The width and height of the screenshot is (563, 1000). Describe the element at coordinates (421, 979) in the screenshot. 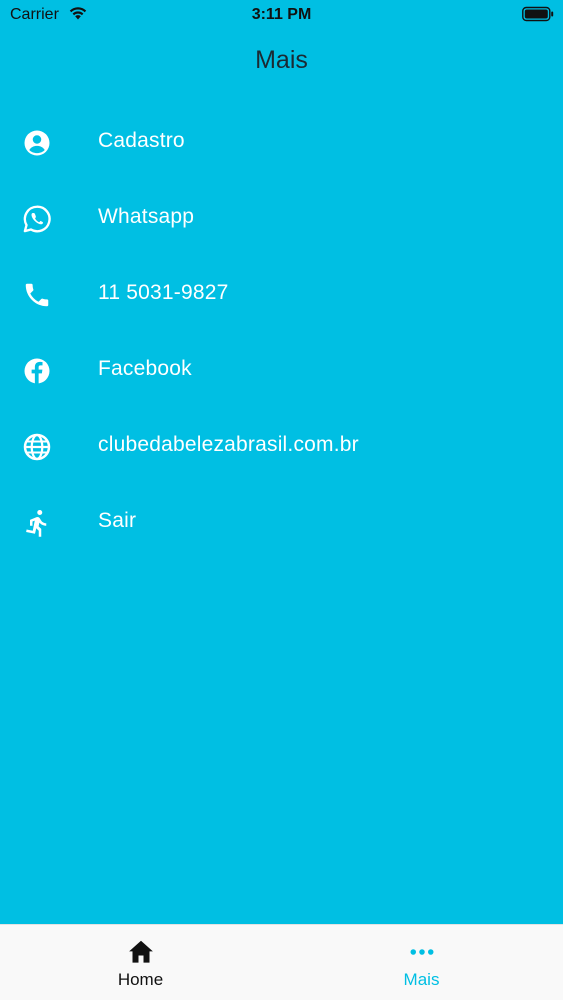

I see `tab-label: Mais` at that location.